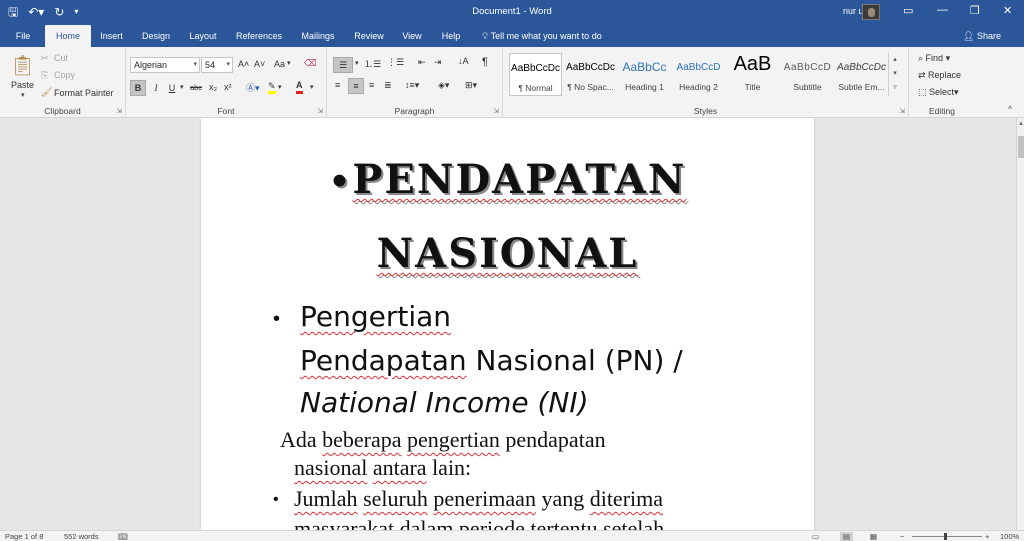 Image resolution: width=1024 pixels, height=541 pixels. I want to click on paste-button: Paste, so click(22, 85).